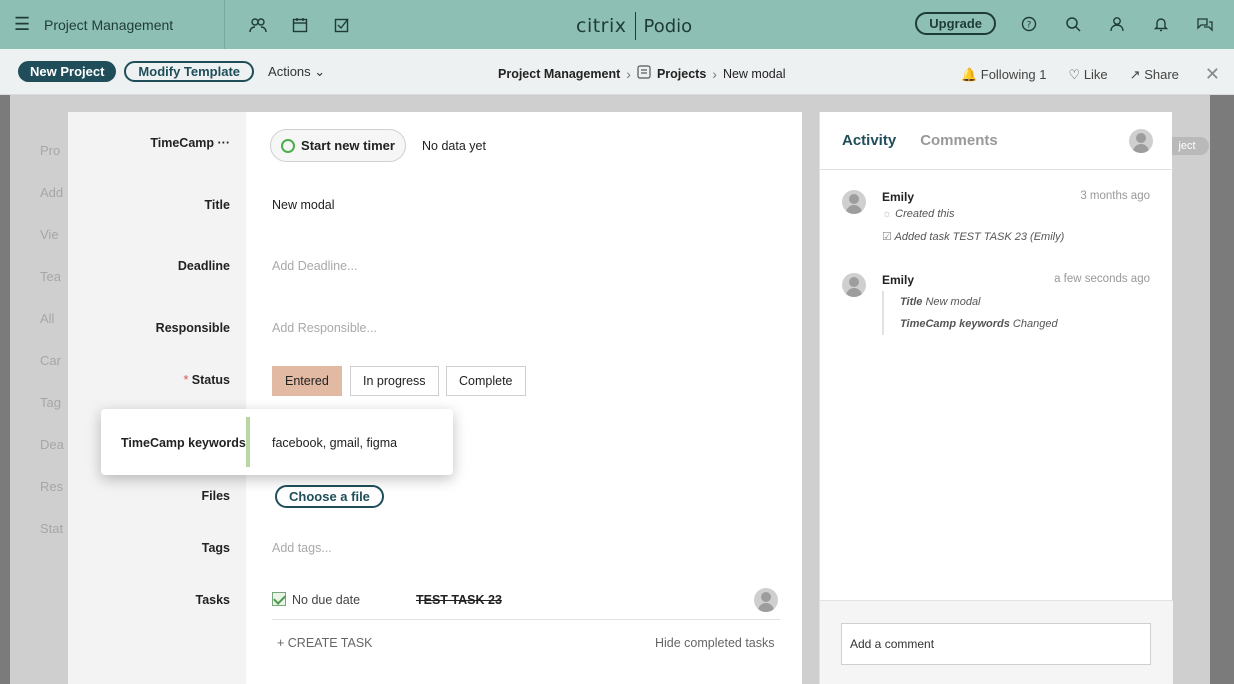 This screenshot has height=684, width=1234. What do you see at coordinates (49, 234) in the screenshot?
I see `bg-label: Vie` at bounding box center [49, 234].